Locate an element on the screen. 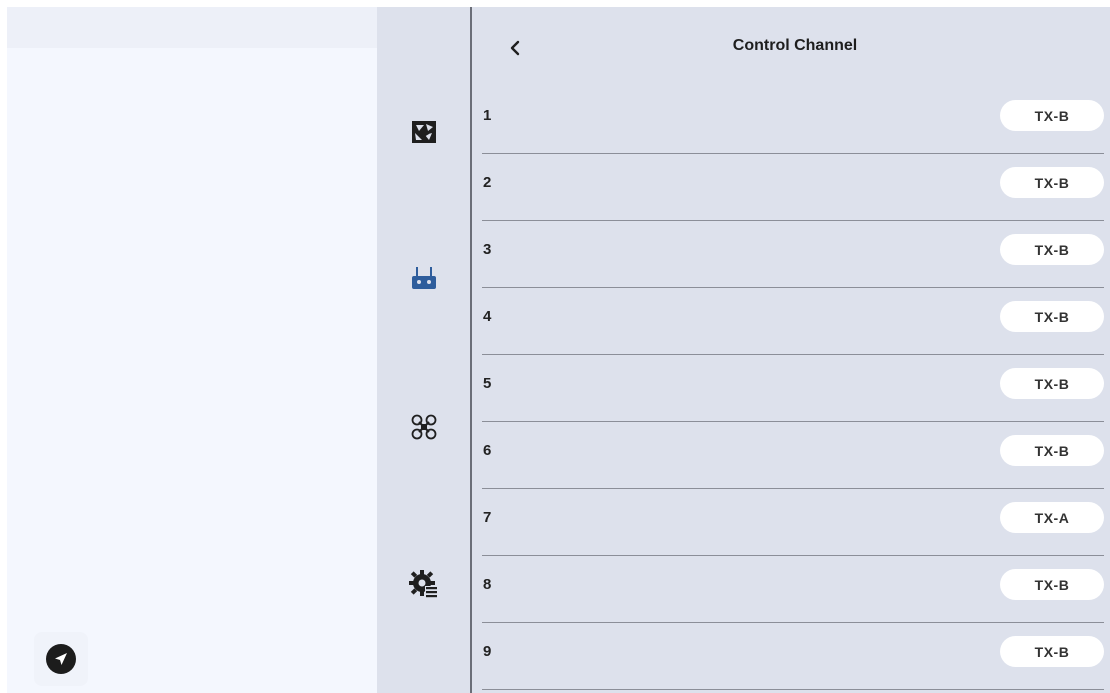 The width and height of the screenshot is (1110, 693). channel-row: 5 TX-B is located at coordinates (793, 388).